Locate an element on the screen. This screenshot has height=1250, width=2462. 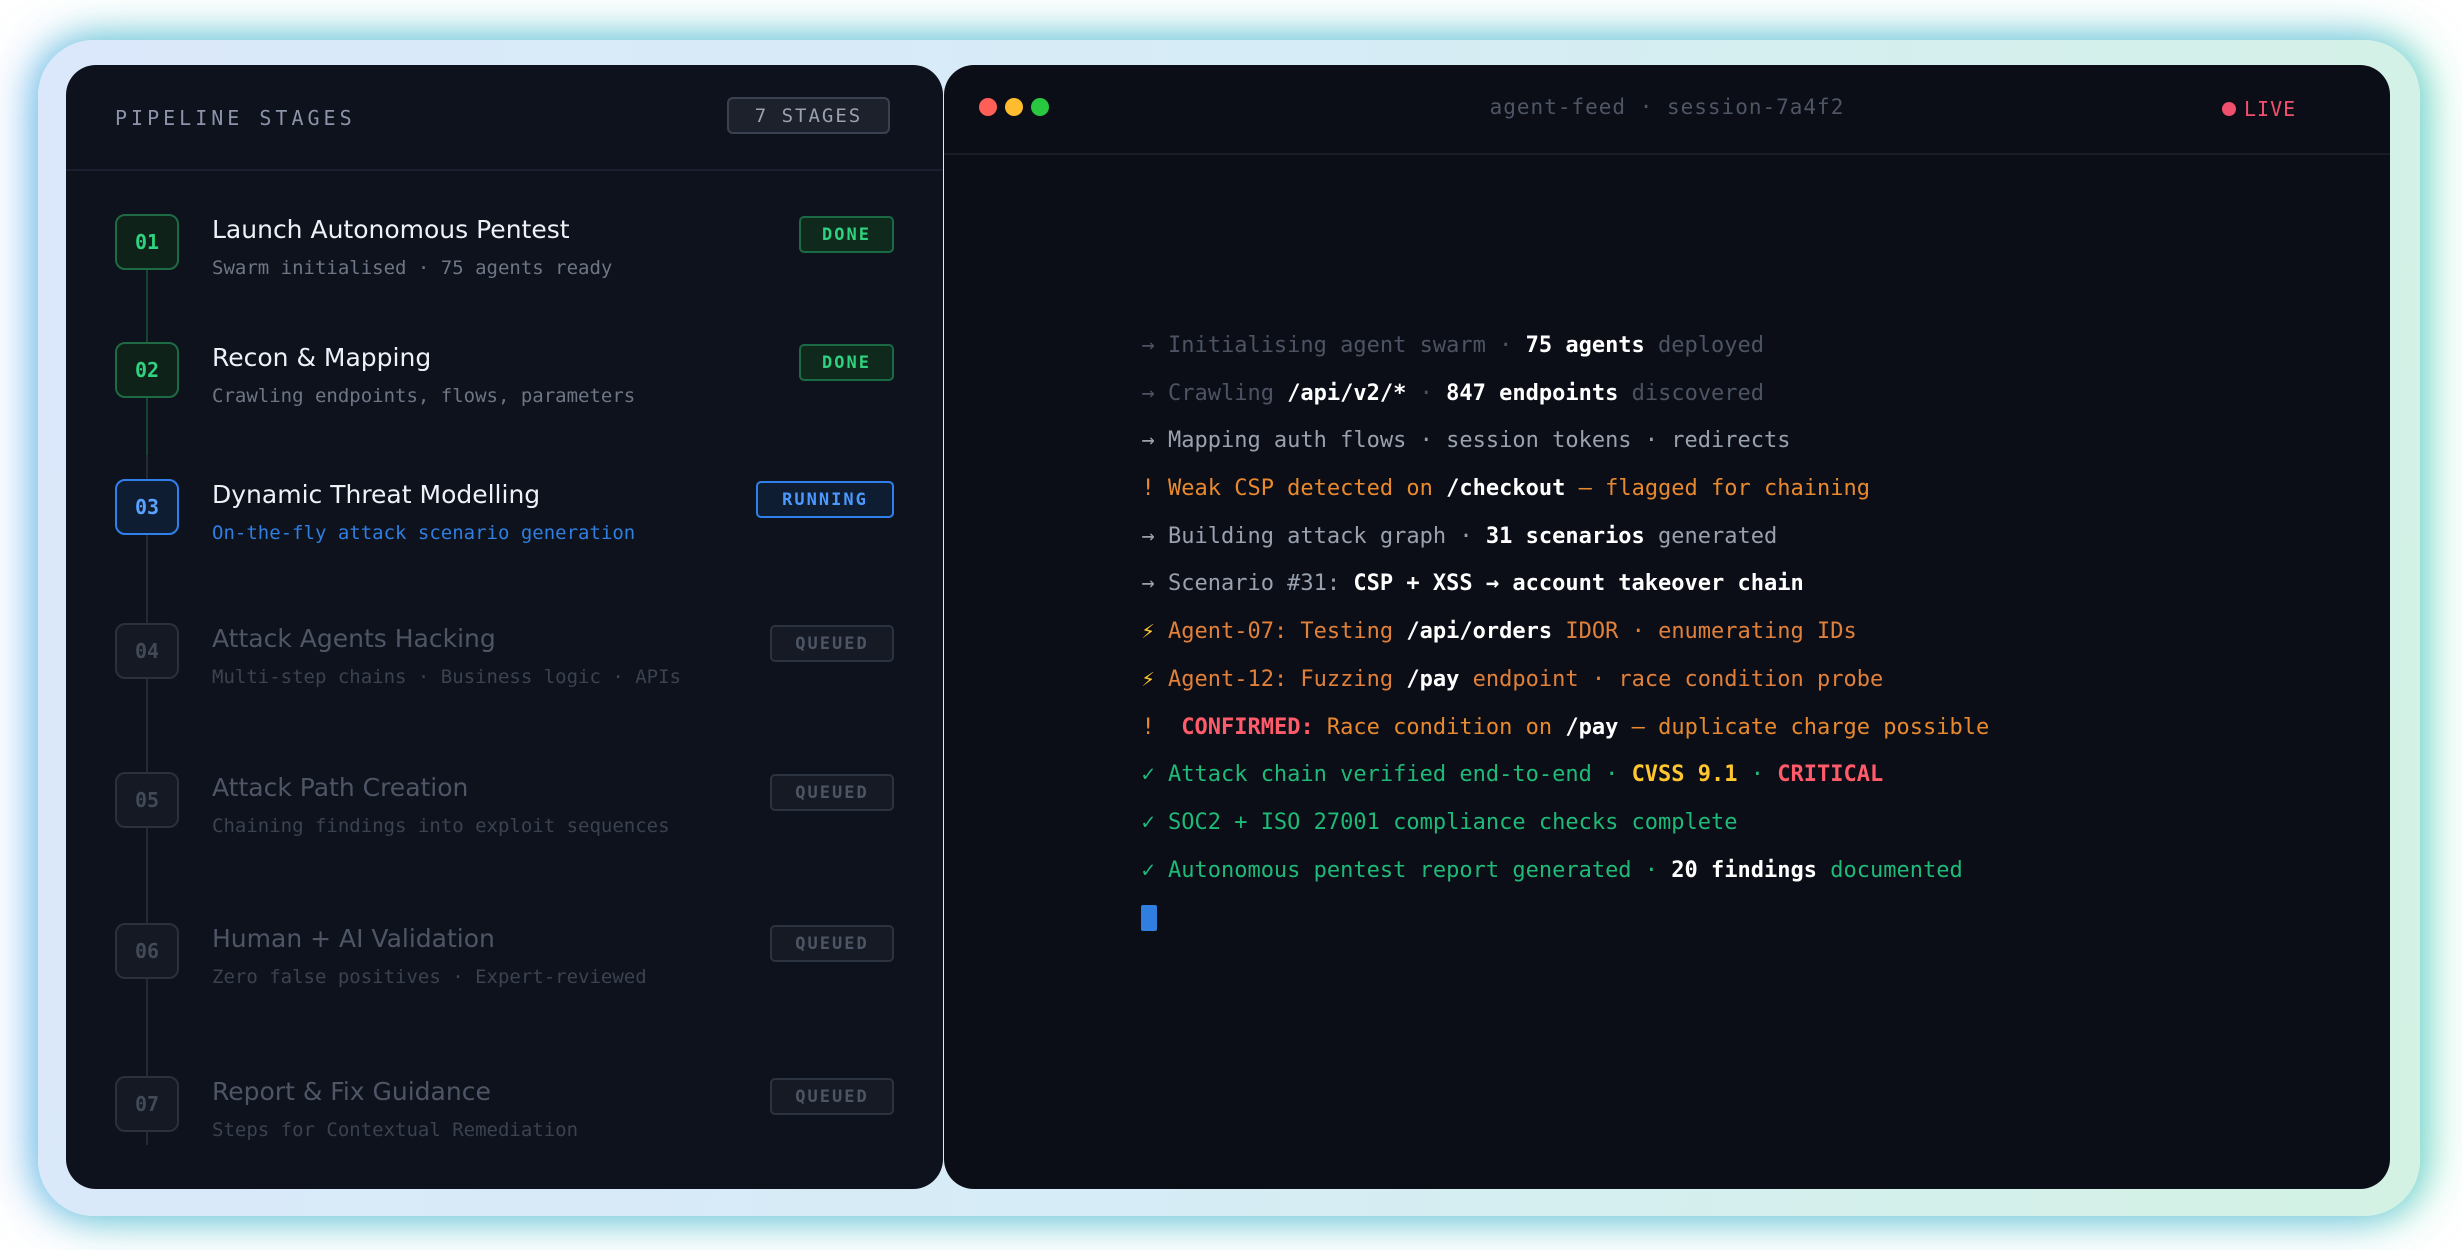
stage-title: Dynamic Threat Modelling is located at coordinates (376, 494).